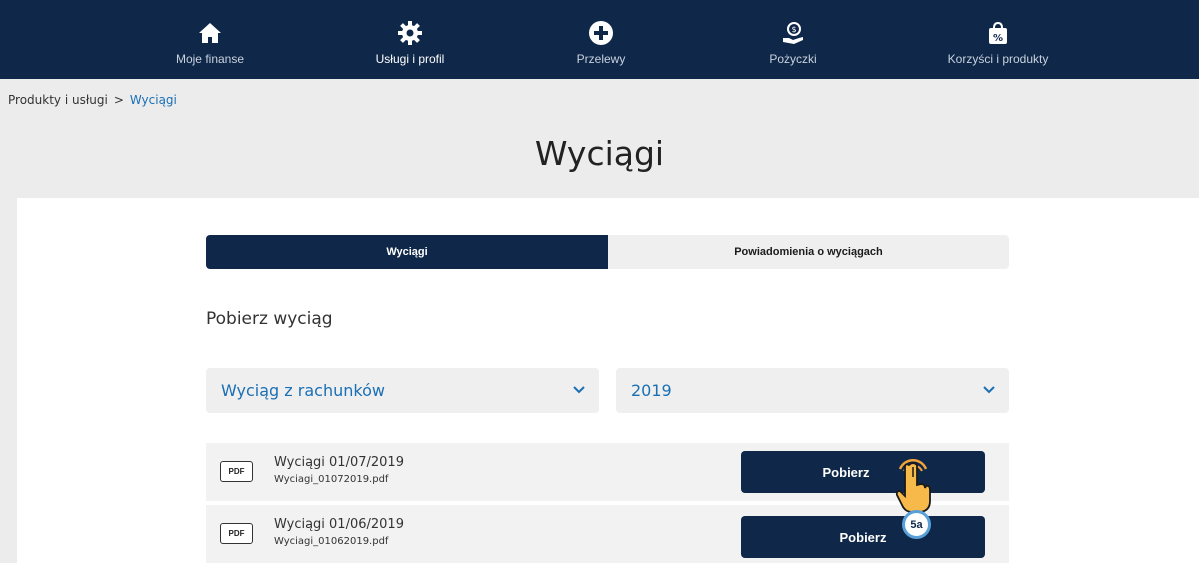 The width and height of the screenshot is (1199, 563). What do you see at coordinates (998, 59) in the screenshot?
I see `nav-label: Korzyści i produkty` at bounding box center [998, 59].